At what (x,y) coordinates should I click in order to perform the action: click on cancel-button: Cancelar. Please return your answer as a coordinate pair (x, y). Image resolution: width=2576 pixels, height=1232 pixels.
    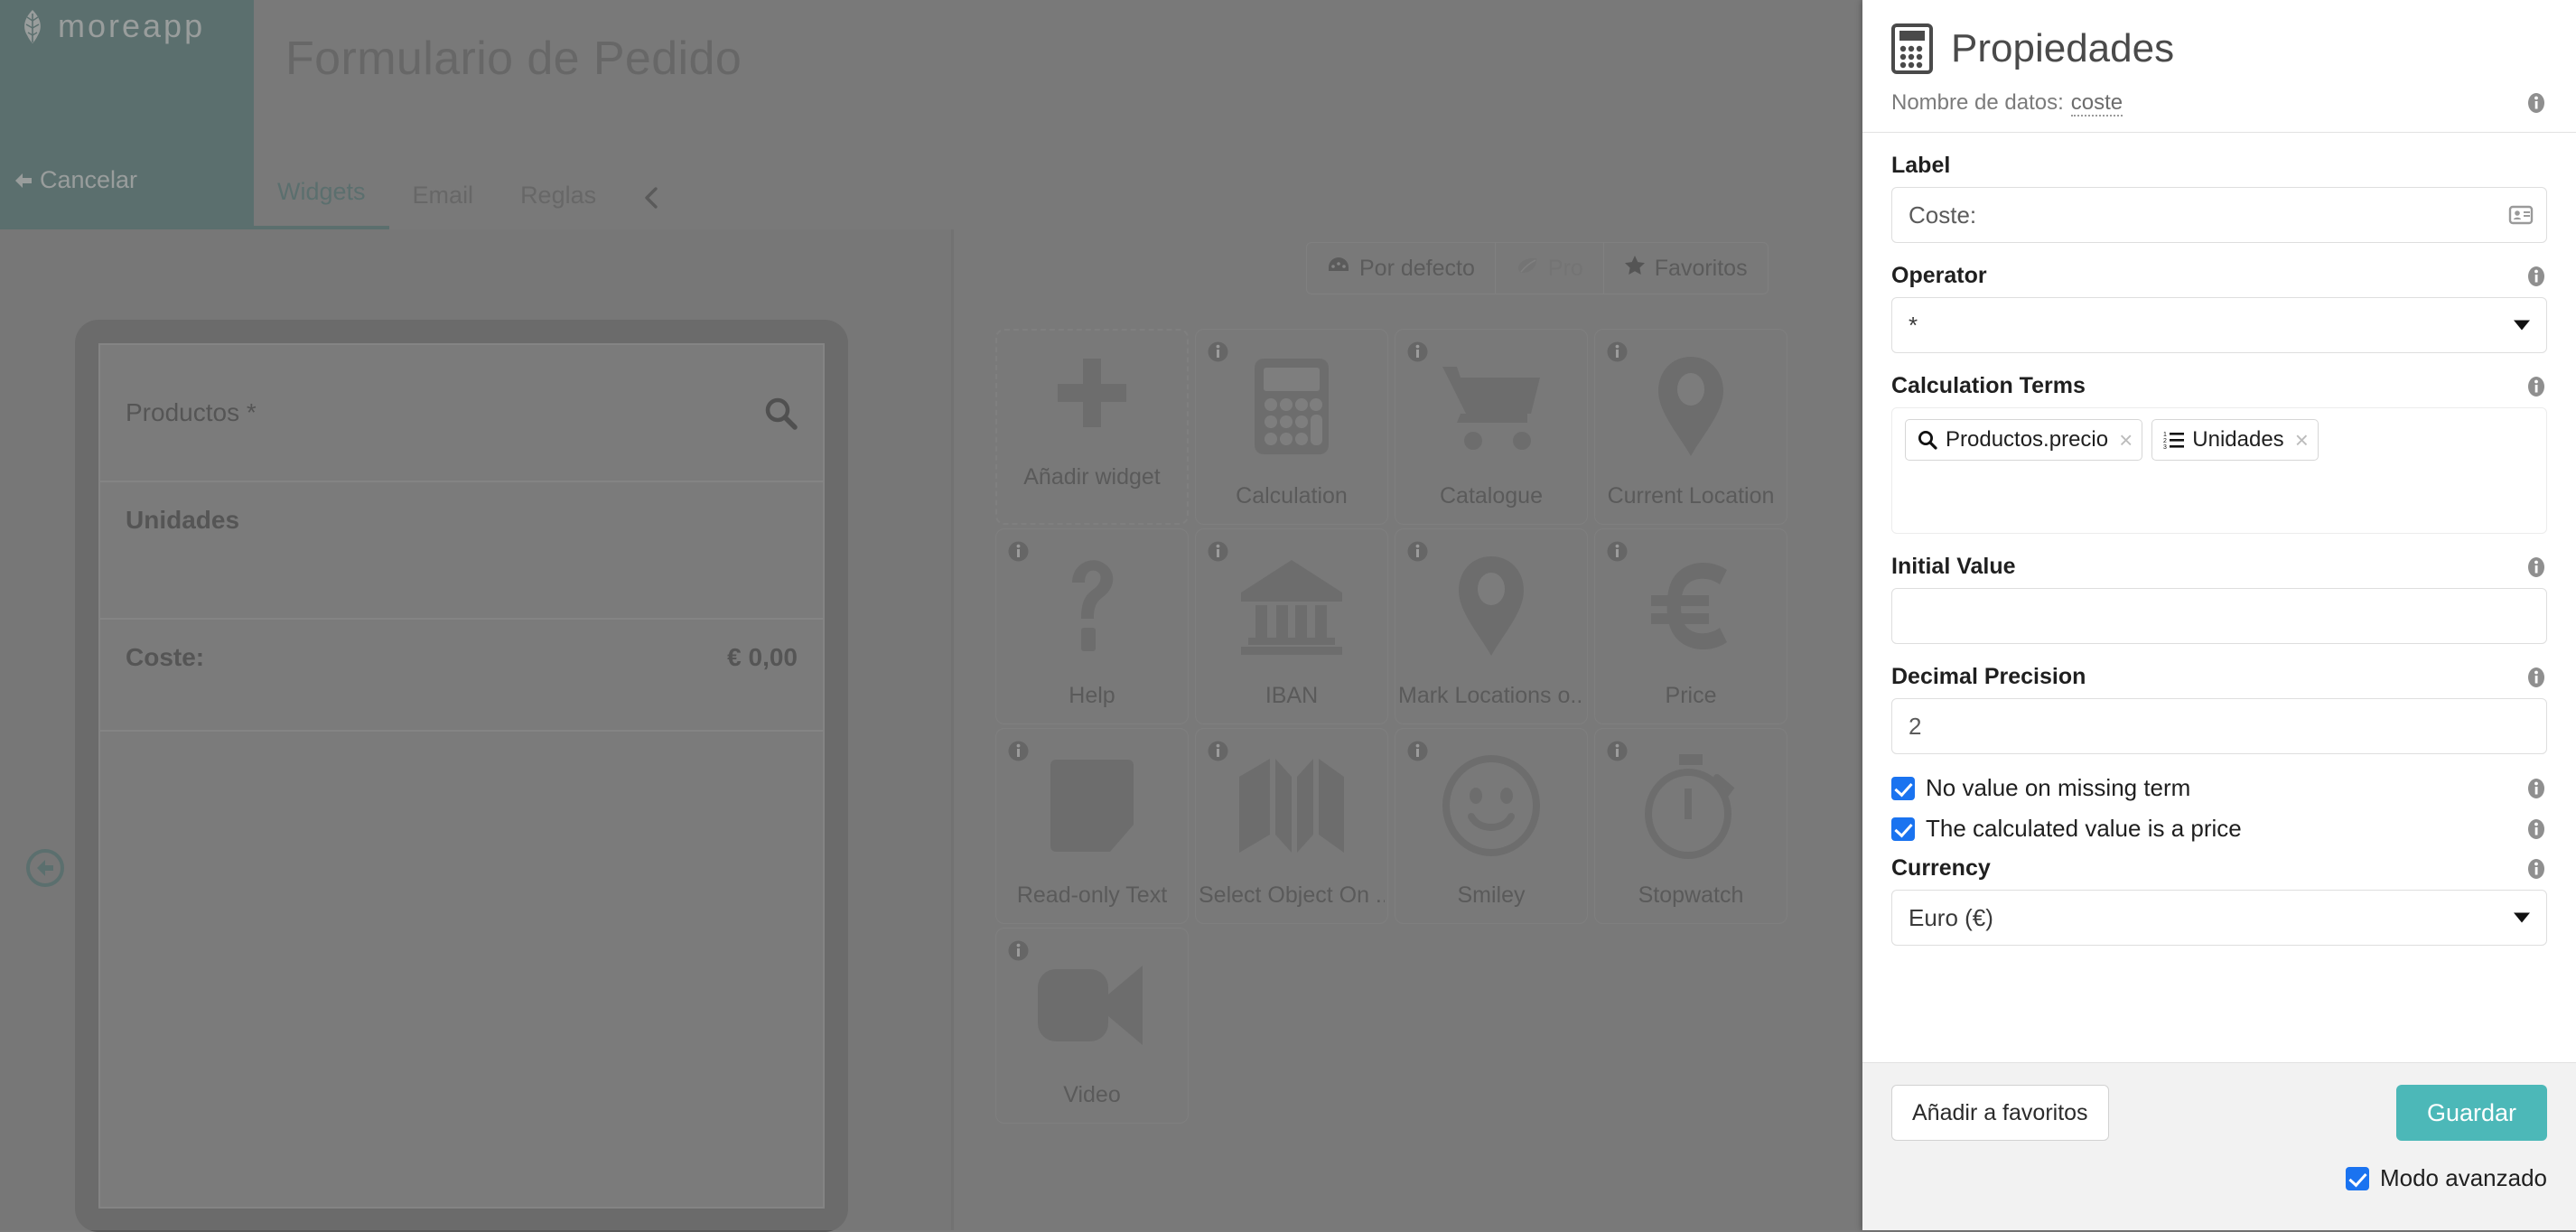
    Looking at the image, I should click on (75, 180).